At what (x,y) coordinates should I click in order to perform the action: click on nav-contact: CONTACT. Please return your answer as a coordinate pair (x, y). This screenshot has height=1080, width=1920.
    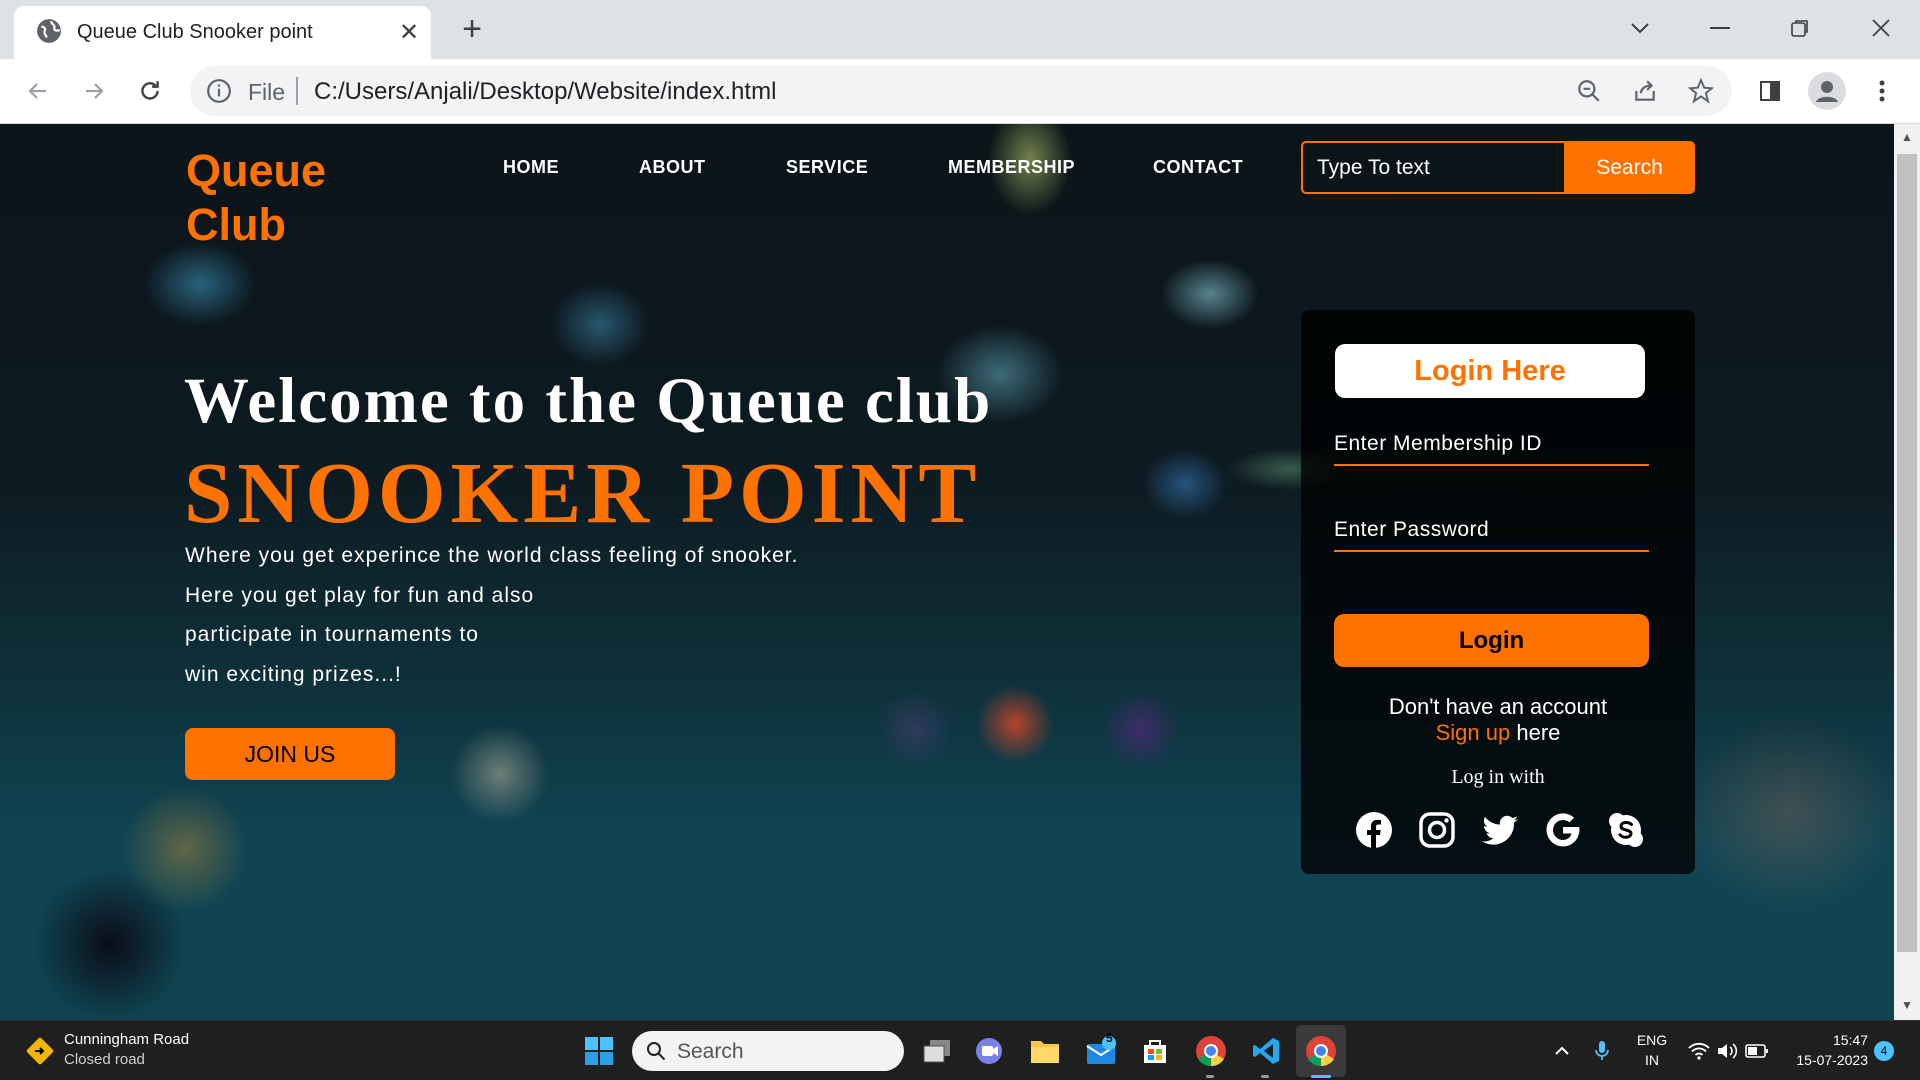
    Looking at the image, I should click on (1198, 167).